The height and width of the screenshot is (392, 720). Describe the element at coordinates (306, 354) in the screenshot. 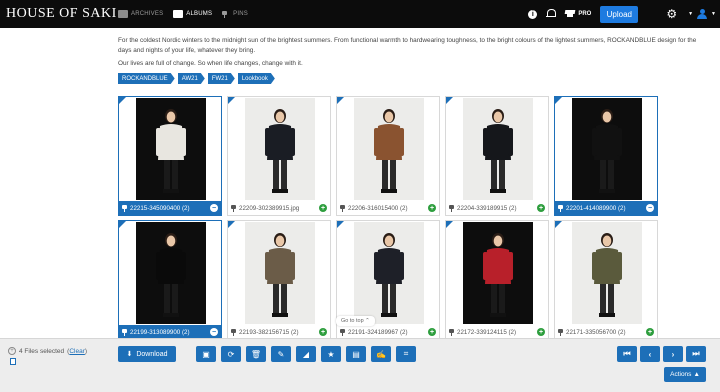

I see `signal-button: ◢` at that location.